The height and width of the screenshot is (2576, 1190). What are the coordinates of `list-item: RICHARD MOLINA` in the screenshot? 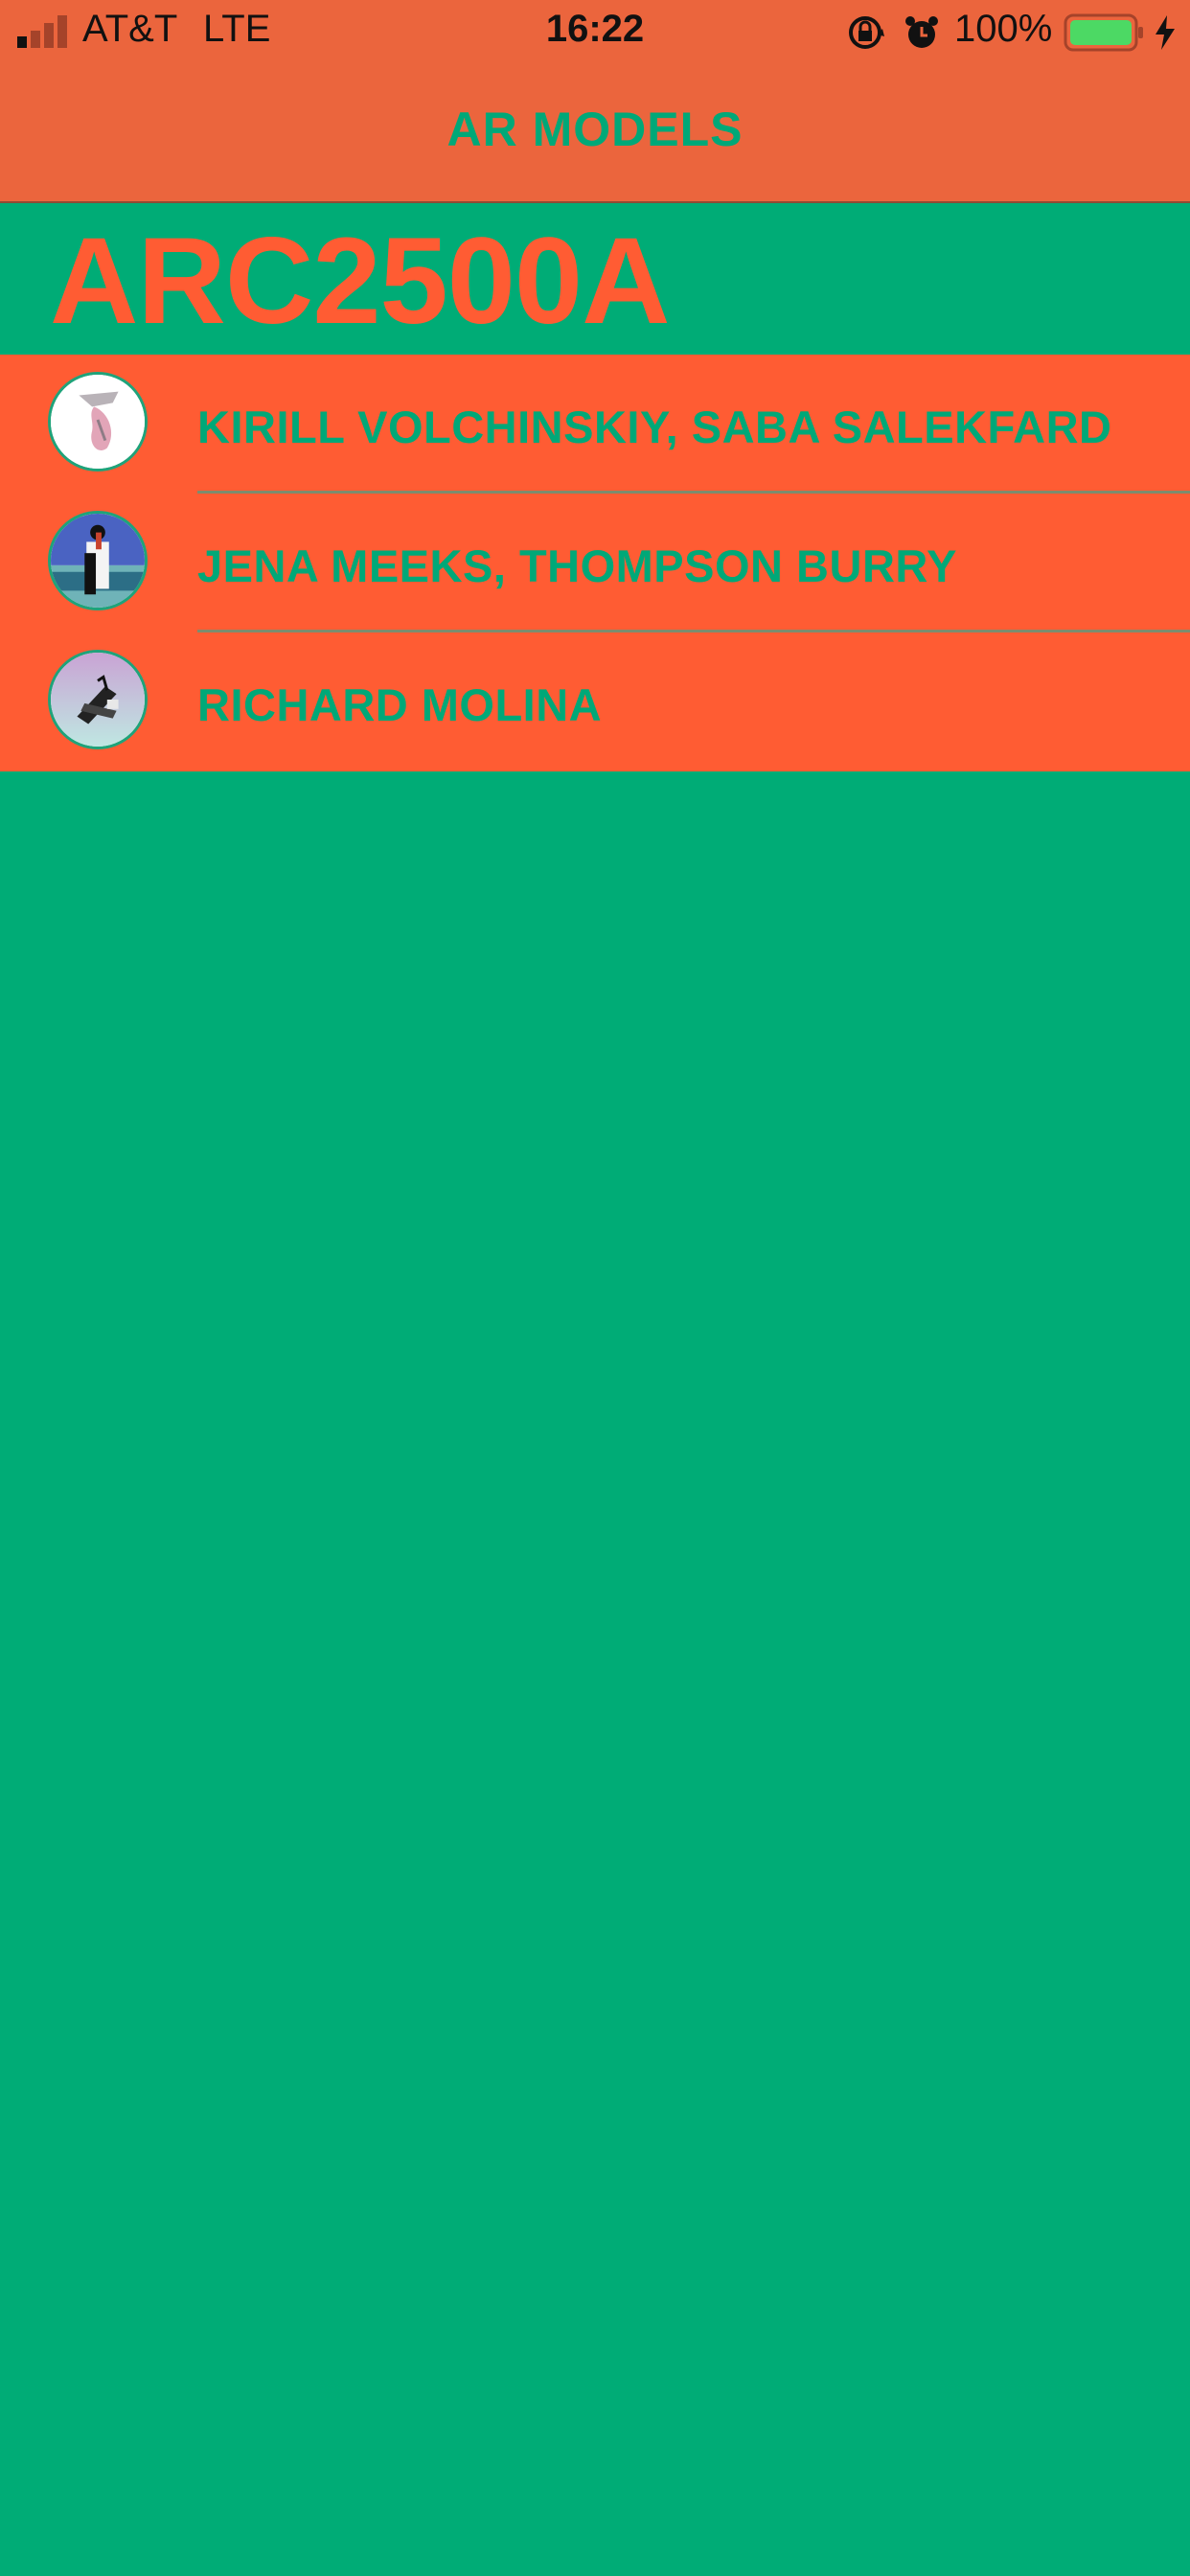 It's located at (595, 701).